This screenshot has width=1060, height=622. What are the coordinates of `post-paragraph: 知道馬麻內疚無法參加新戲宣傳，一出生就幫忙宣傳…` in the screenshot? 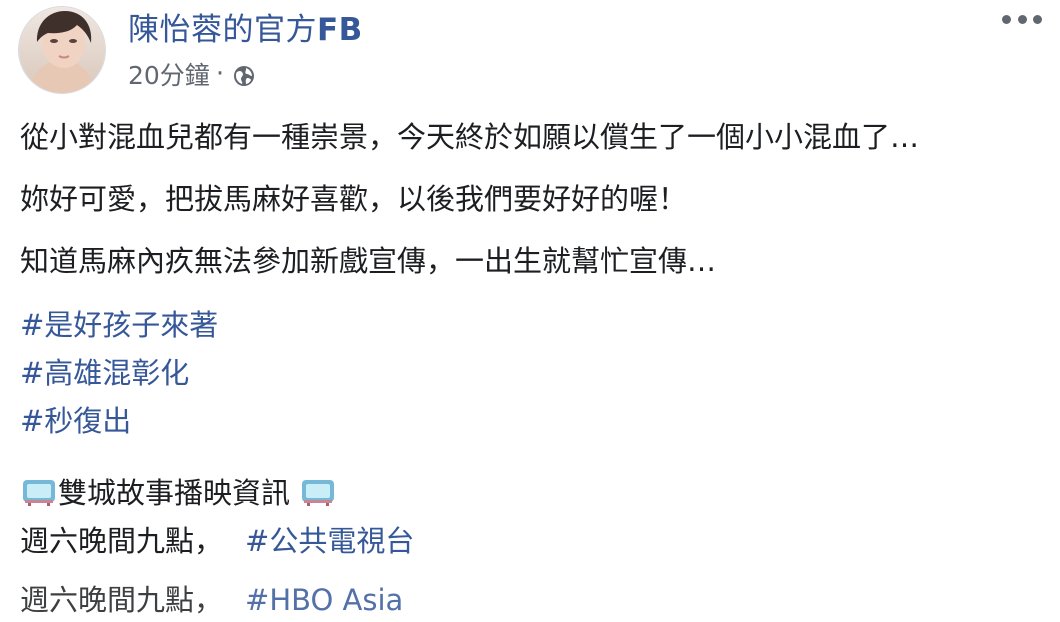 It's located at (368, 261).